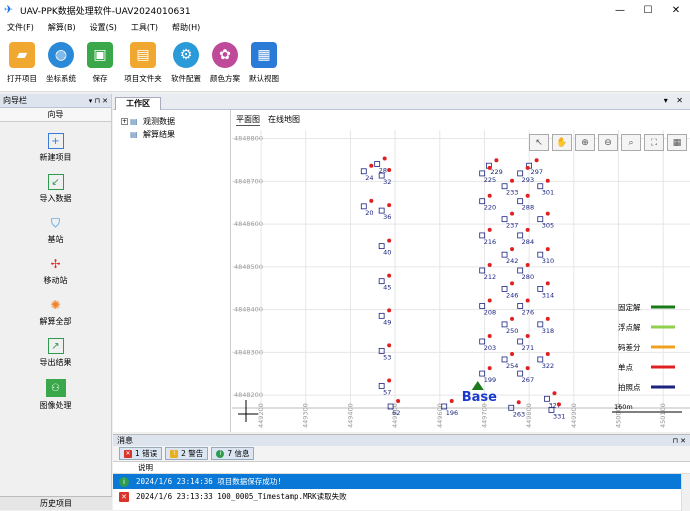 This screenshot has width=690, height=511. Describe the element at coordinates (369, 213) in the screenshot. I see `point-label: 20` at that location.